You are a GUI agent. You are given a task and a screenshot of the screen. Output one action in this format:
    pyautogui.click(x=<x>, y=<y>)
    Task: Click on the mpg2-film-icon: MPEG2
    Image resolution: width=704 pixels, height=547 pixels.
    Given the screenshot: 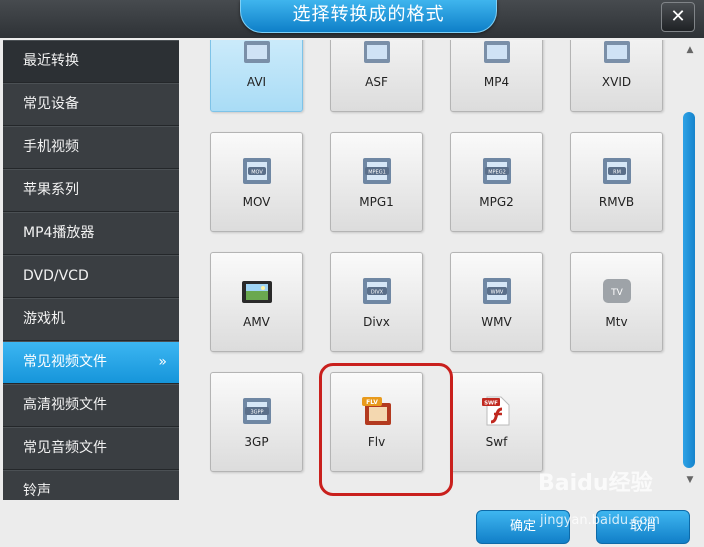 What is the action you would take?
    pyautogui.click(x=497, y=171)
    